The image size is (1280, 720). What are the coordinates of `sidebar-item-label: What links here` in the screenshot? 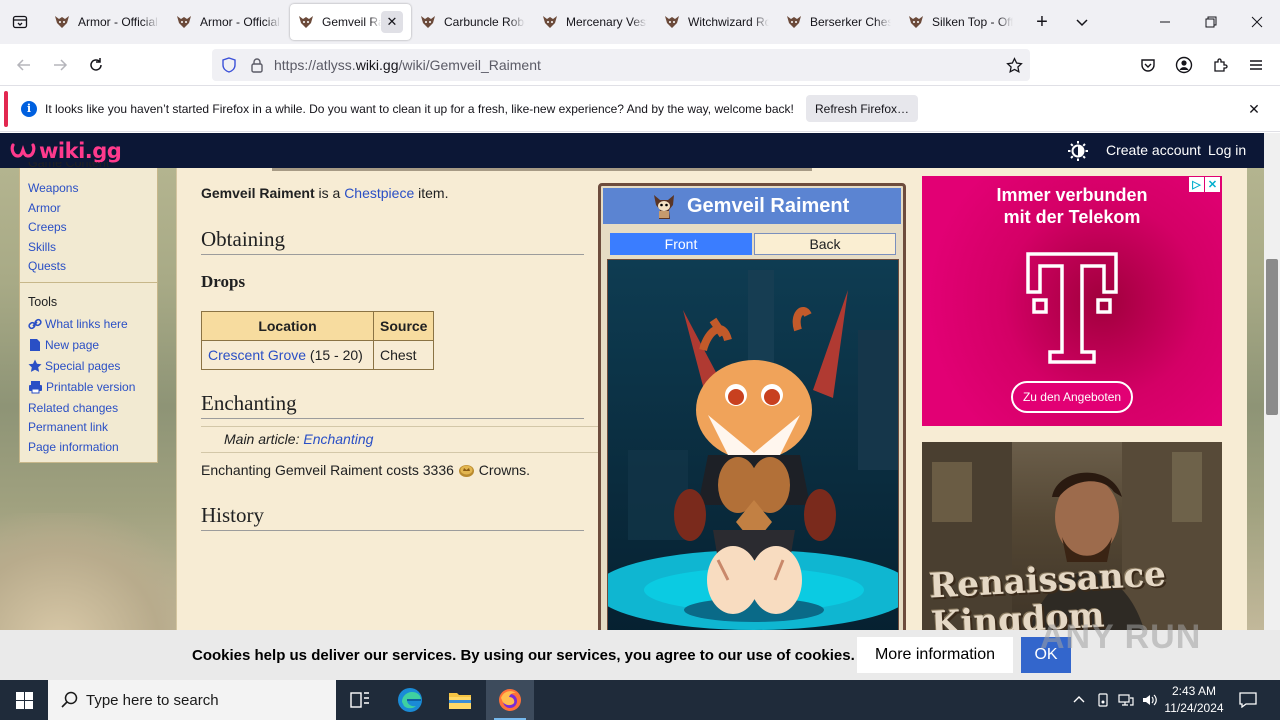 It's located at (86, 324).